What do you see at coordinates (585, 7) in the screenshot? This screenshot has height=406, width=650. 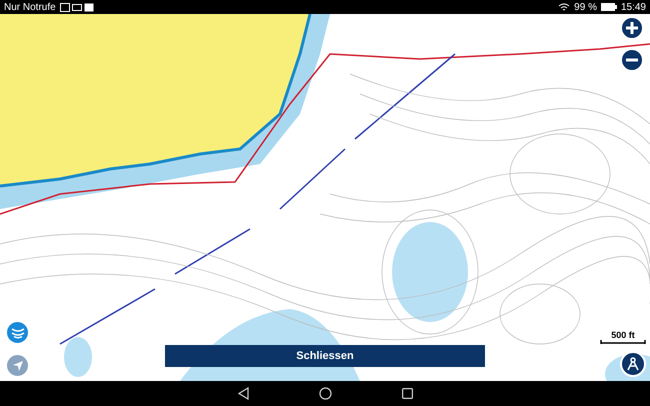 I see `battery-percentage: 99 %` at bounding box center [585, 7].